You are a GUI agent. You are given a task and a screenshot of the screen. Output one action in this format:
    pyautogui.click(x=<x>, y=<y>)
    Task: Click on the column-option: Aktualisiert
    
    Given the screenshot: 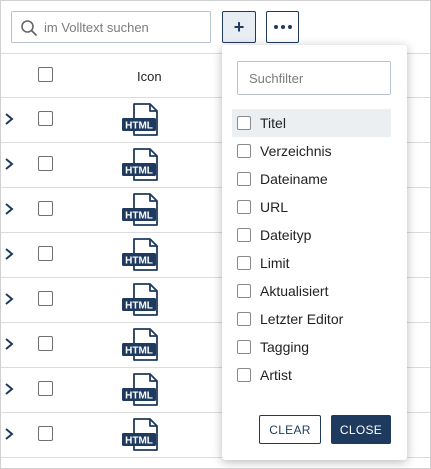 What is the action you would take?
    pyautogui.click(x=311, y=291)
    